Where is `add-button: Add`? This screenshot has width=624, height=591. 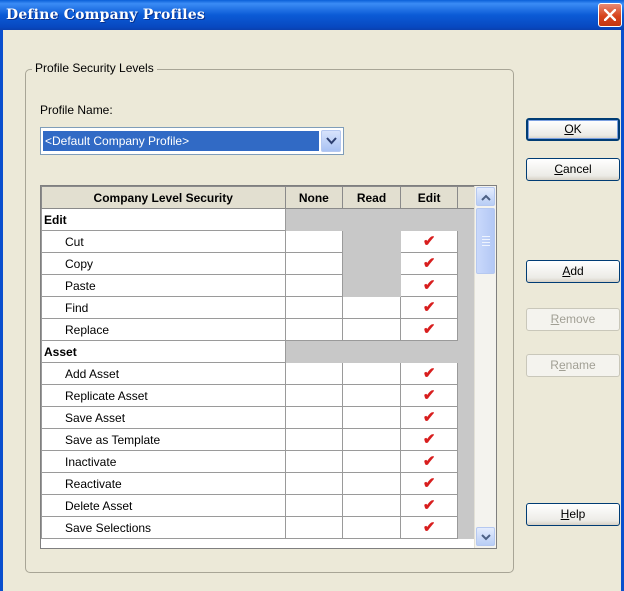 add-button: Add is located at coordinates (573, 271).